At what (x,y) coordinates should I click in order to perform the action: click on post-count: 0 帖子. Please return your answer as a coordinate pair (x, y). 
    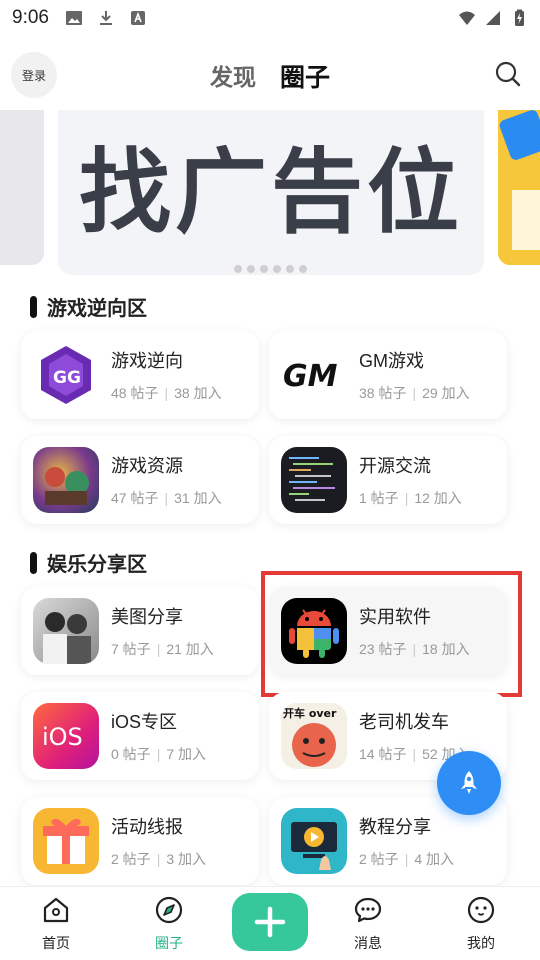
    Looking at the image, I should click on (131, 754).